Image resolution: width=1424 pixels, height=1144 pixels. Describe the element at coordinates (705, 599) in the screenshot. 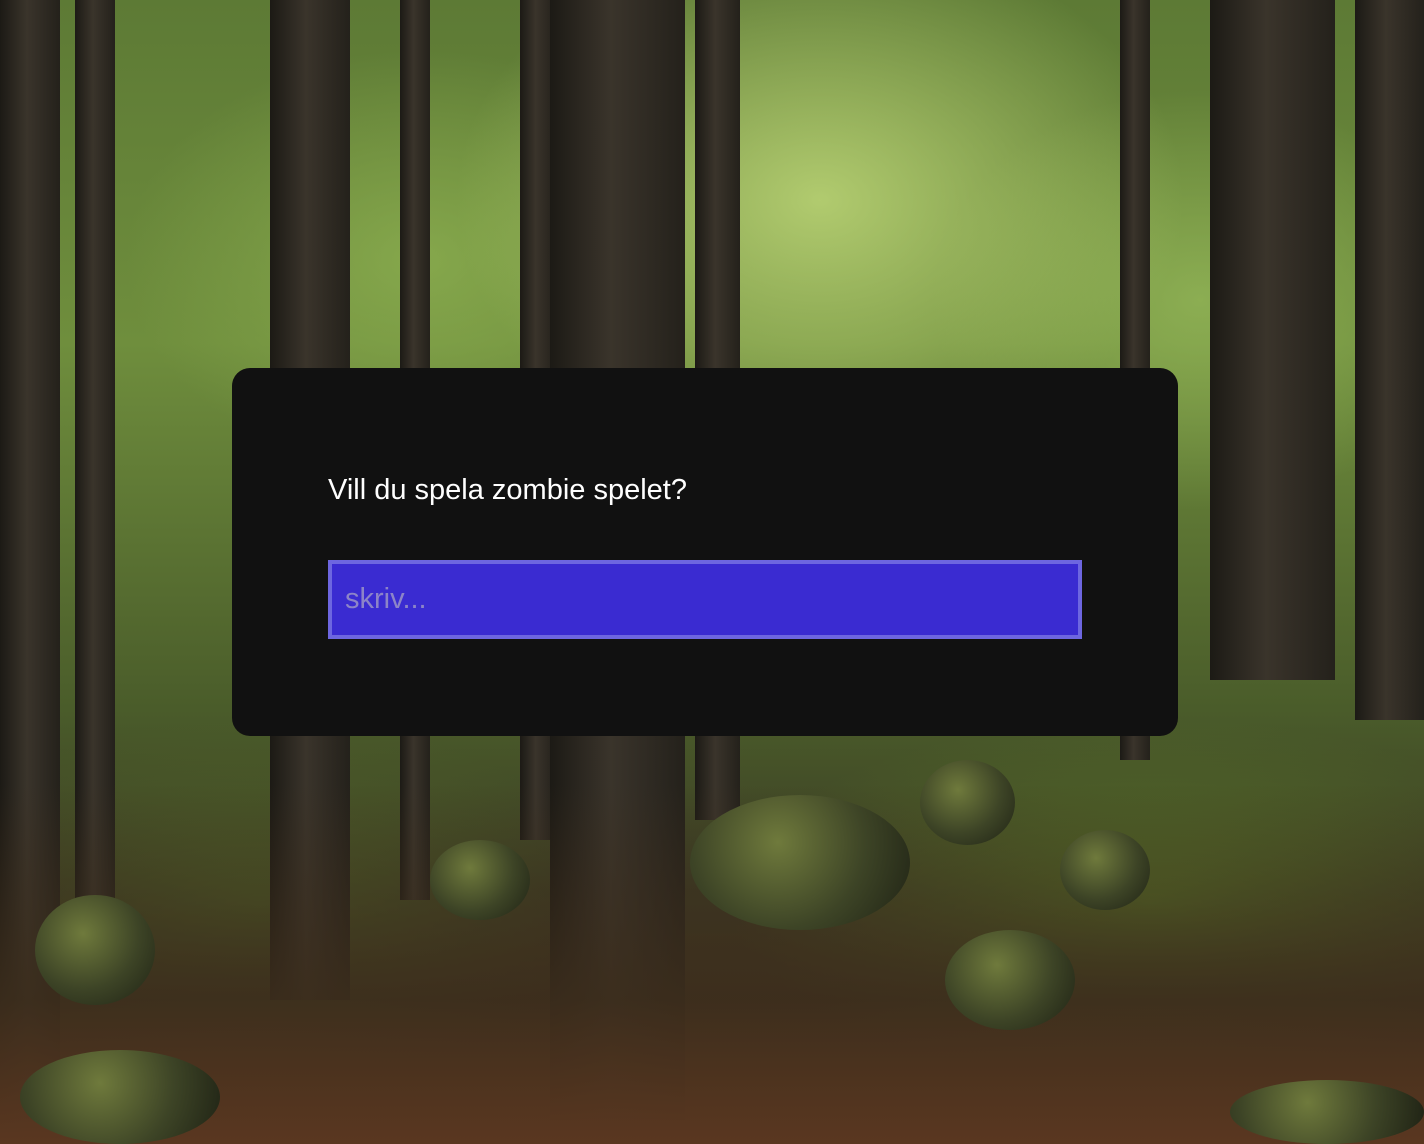

I see `answer-input` at that location.